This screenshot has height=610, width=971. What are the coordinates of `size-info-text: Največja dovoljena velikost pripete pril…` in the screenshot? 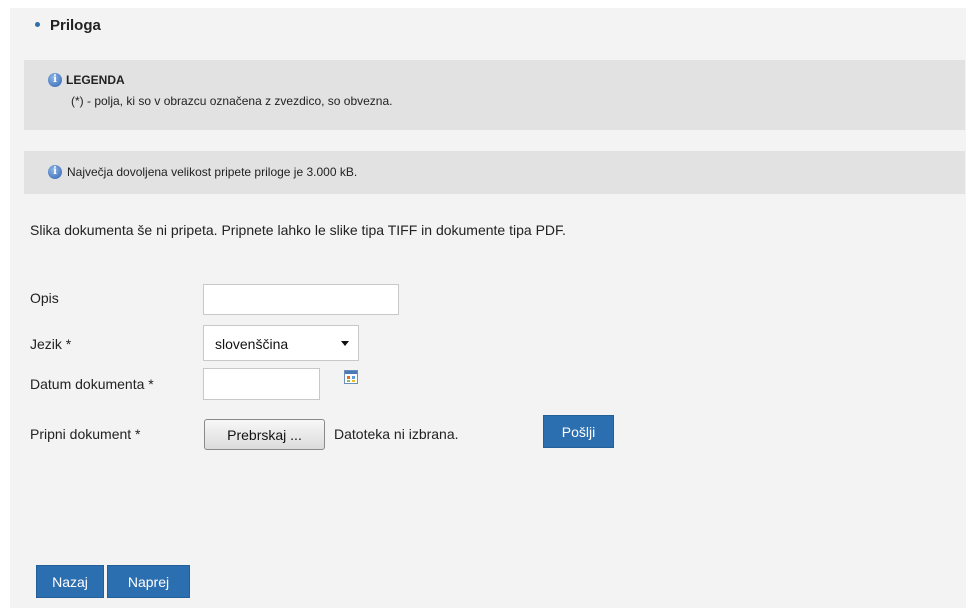 It's located at (212, 172).